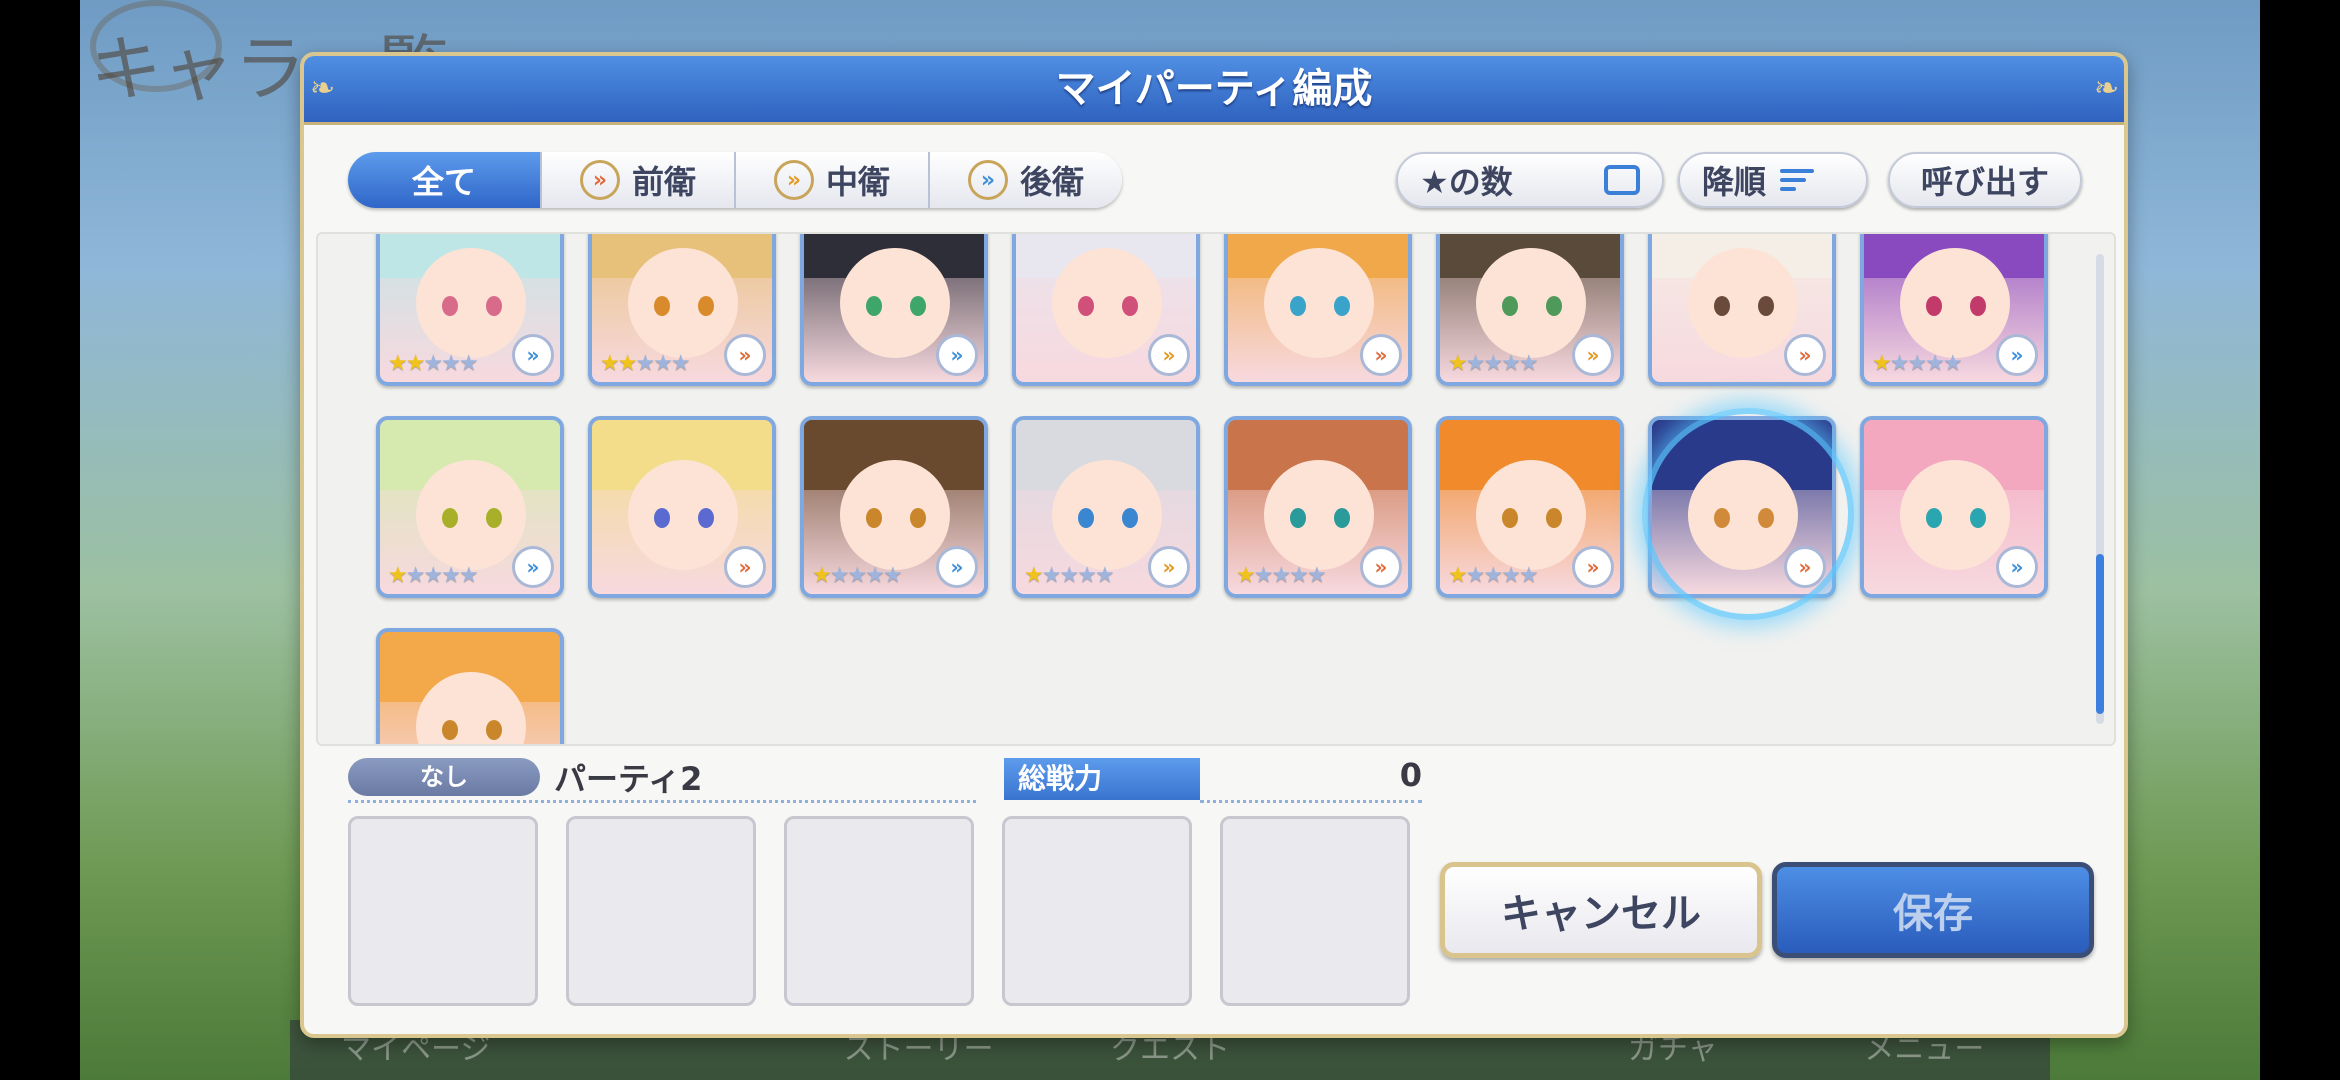 This screenshot has width=2340, height=1080. I want to click on cancel-button: キャンセル, so click(1601, 910).